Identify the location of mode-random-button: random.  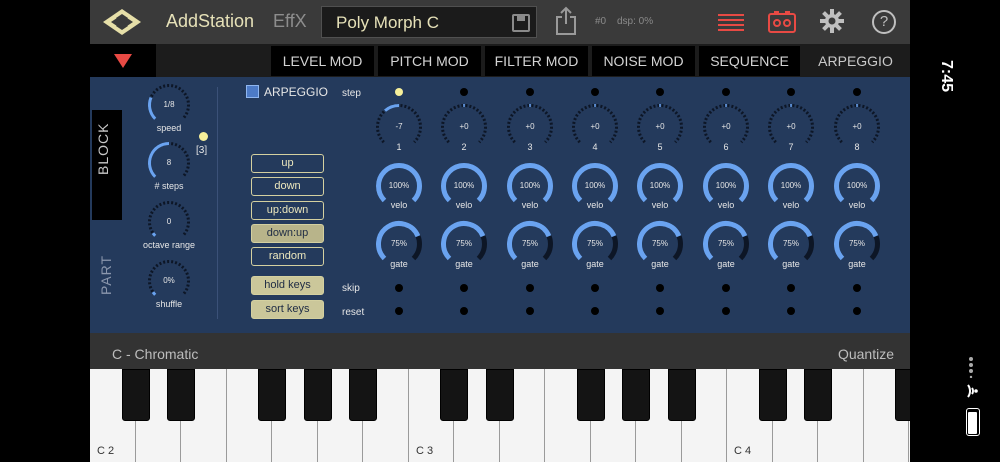
(287, 256).